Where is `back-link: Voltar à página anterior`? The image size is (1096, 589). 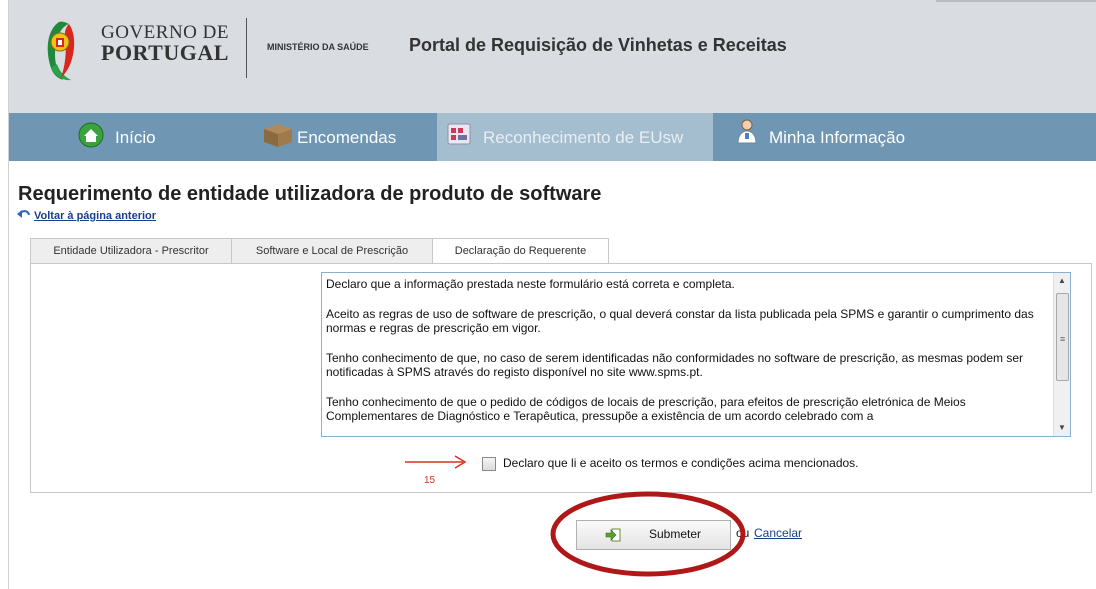
back-link: Voltar à página anterior is located at coordinates (87, 216).